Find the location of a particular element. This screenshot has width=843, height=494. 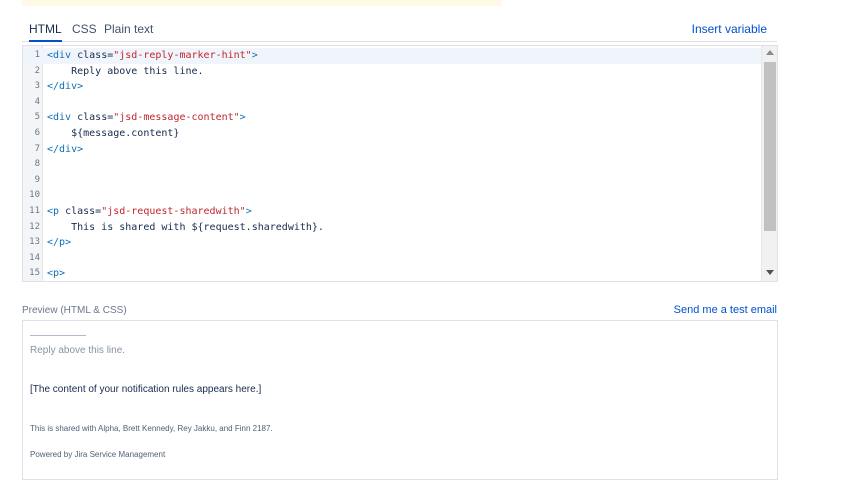

code-token: ${message.content} is located at coordinates (113, 133).